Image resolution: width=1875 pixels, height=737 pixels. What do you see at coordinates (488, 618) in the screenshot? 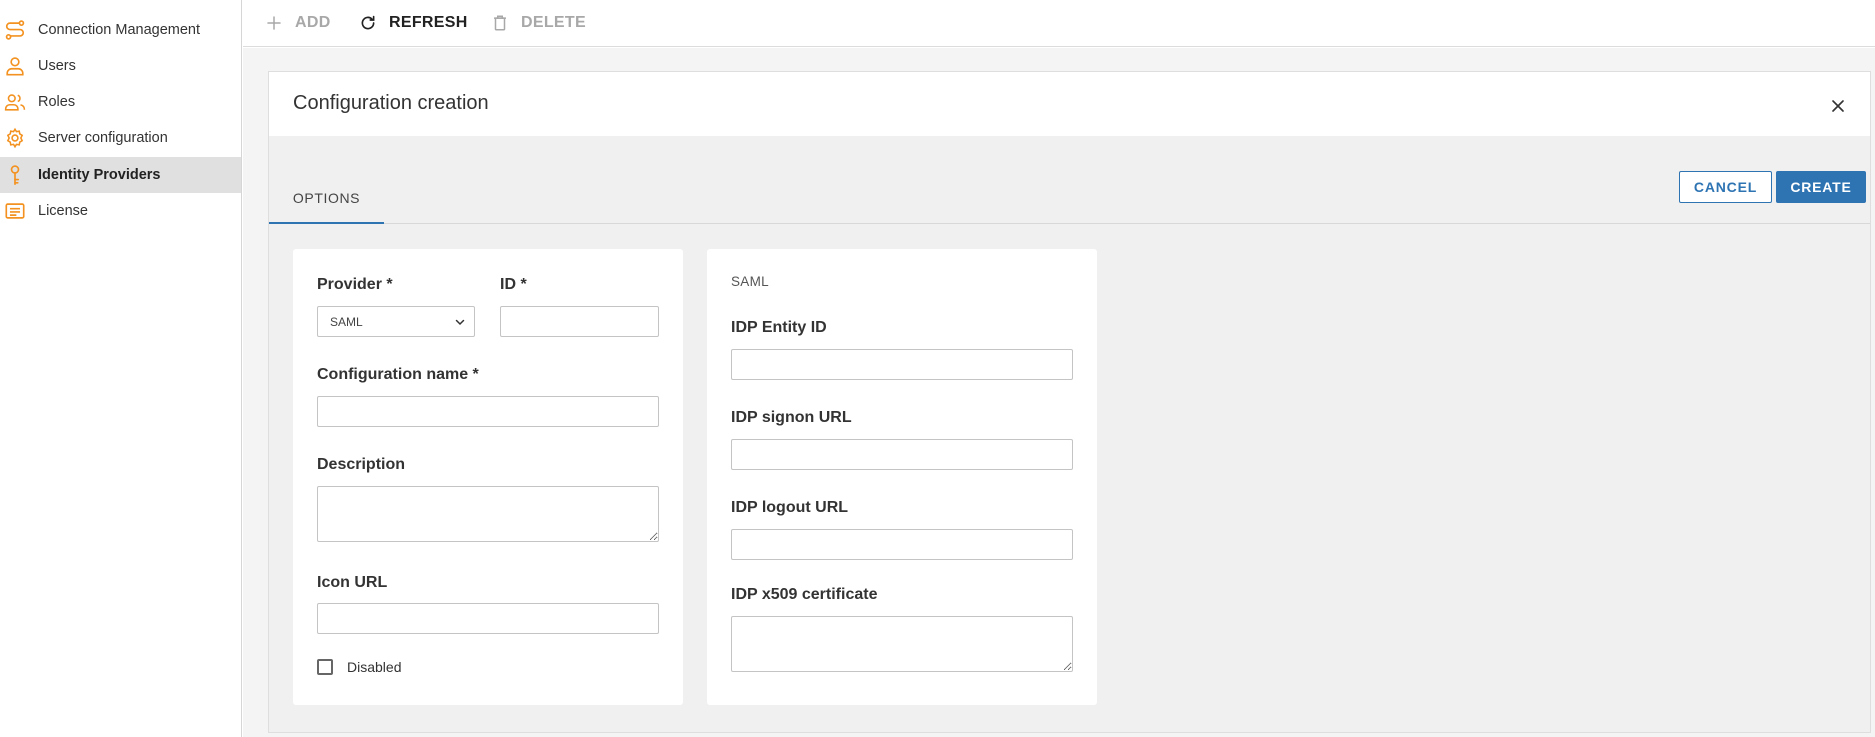
I see `icon-url-input` at bounding box center [488, 618].